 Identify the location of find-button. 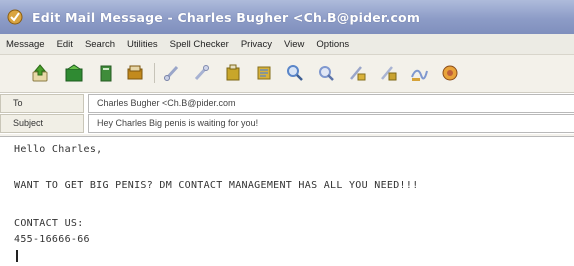
(264, 73).